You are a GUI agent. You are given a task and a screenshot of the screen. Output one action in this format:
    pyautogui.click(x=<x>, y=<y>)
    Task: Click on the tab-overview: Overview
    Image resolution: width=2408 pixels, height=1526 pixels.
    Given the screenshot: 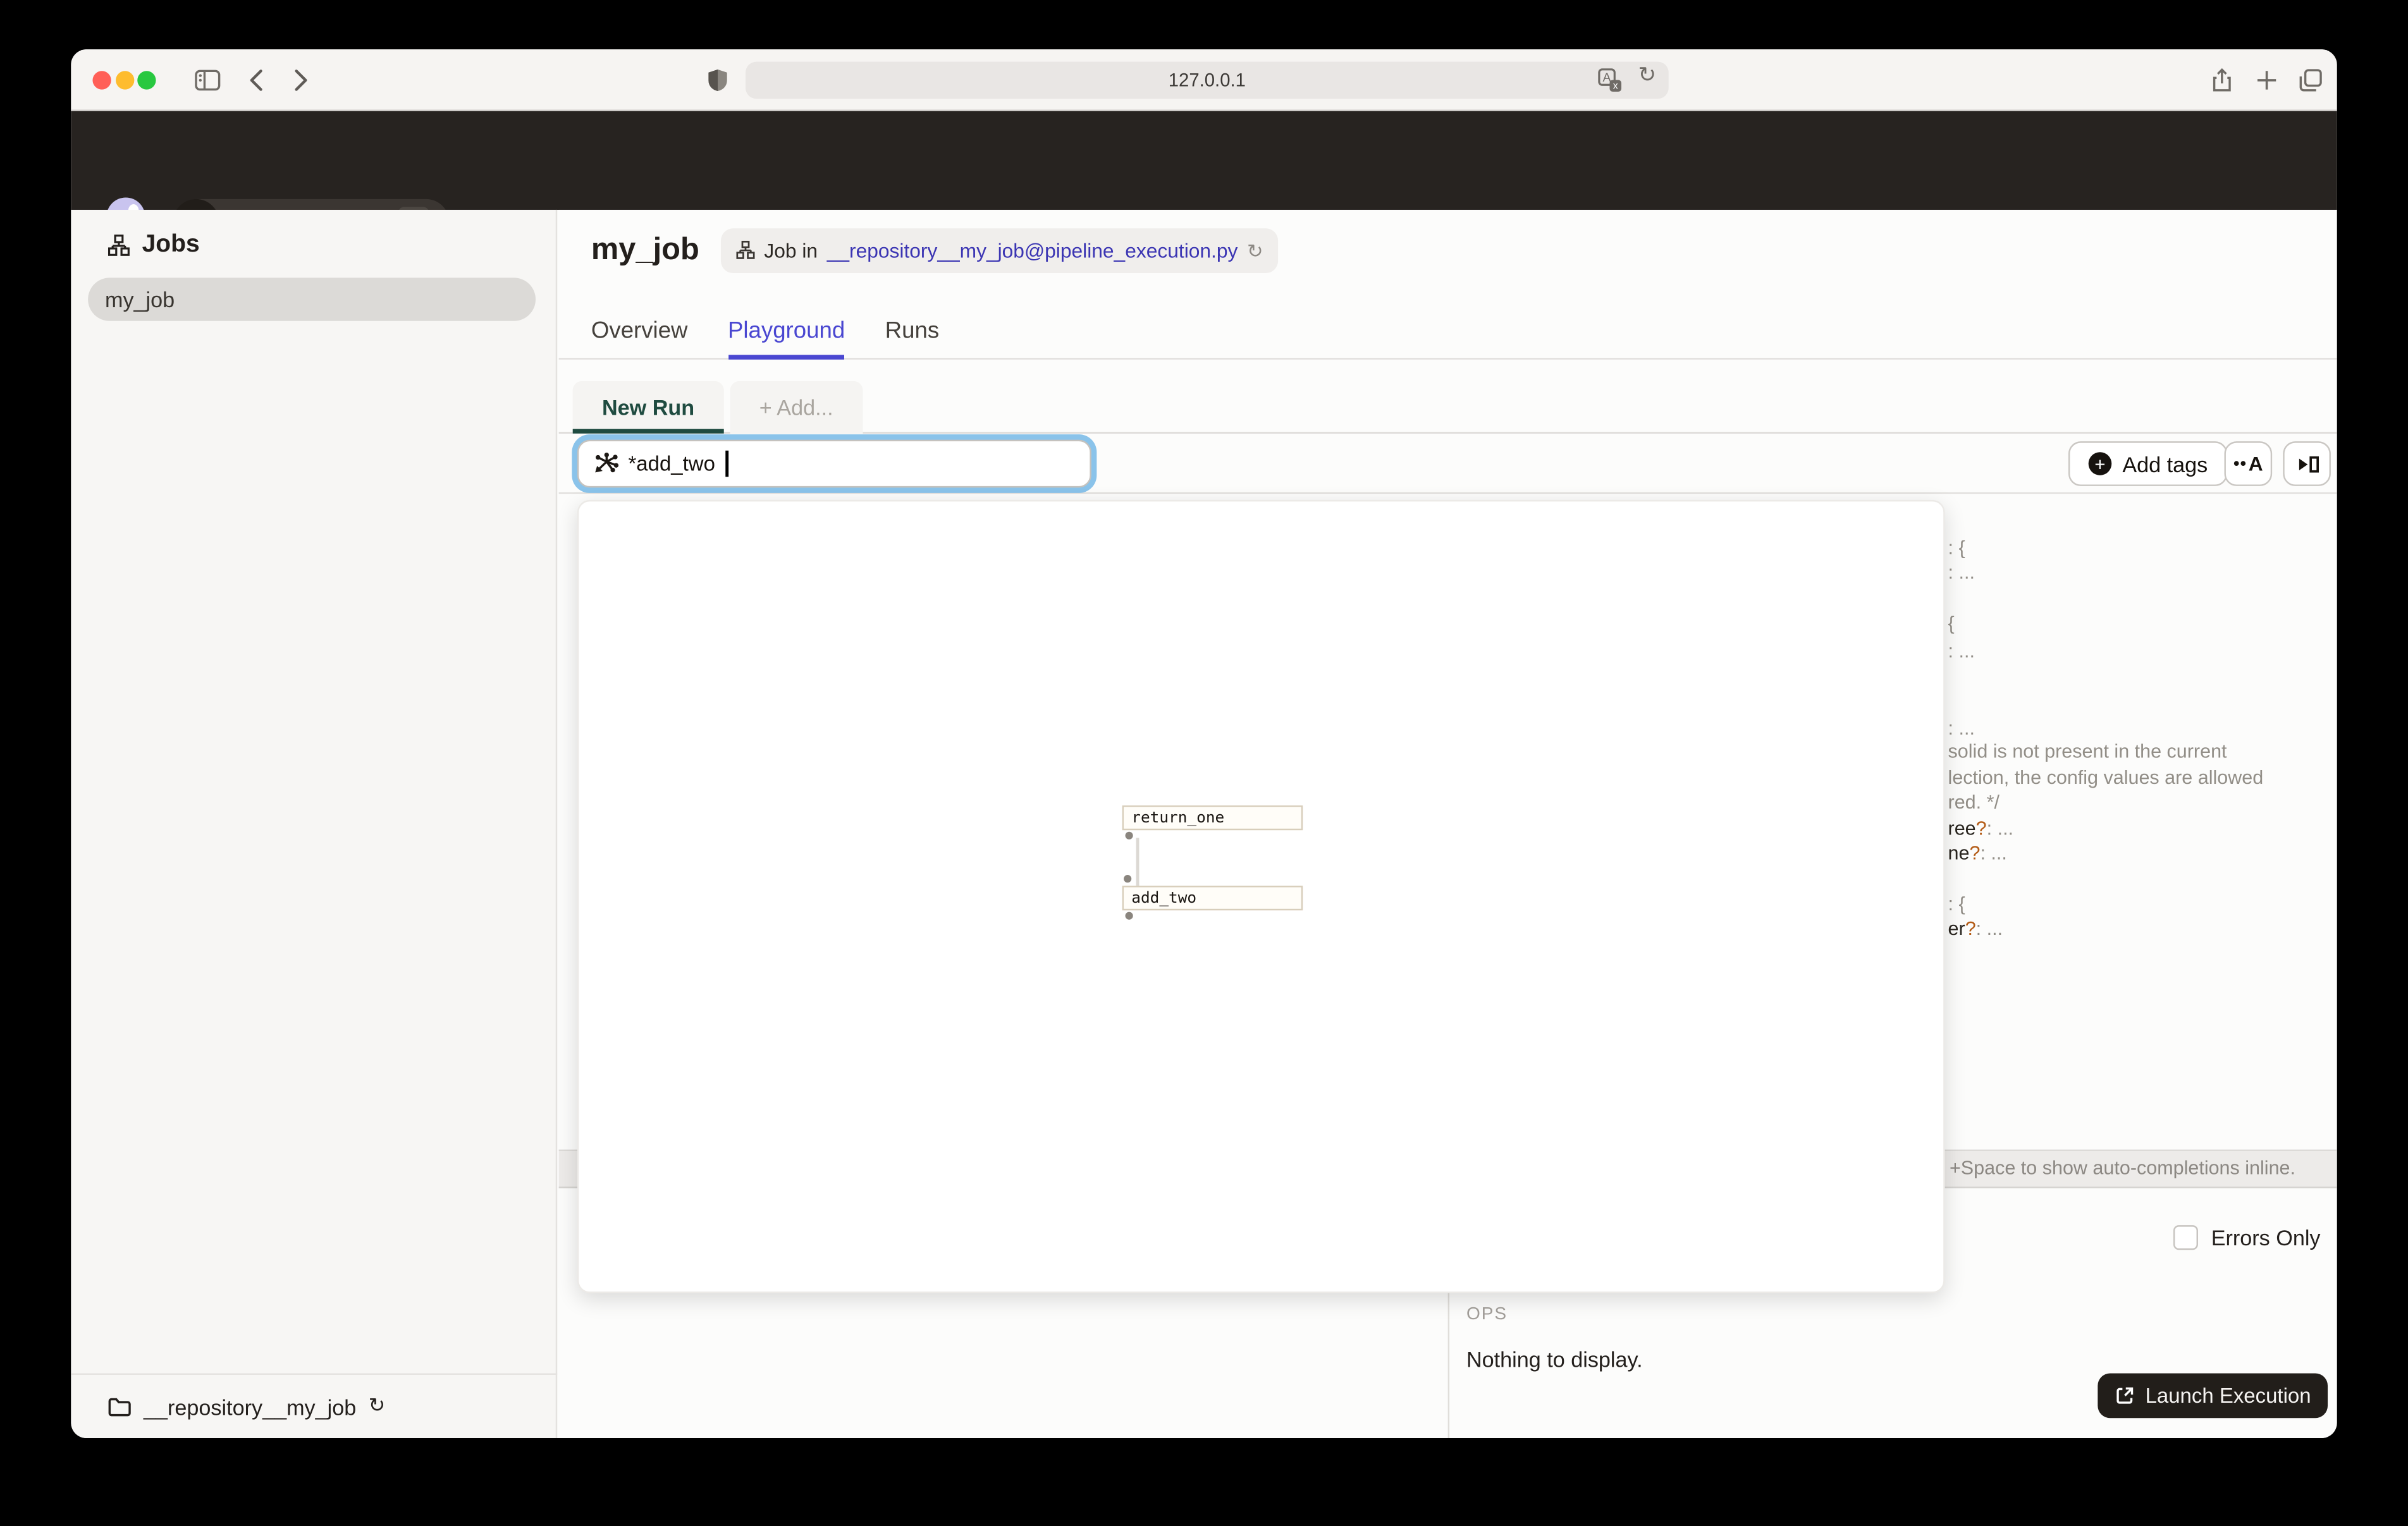 What is the action you would take?
    pyautogui.click(x=639, y=339)
    